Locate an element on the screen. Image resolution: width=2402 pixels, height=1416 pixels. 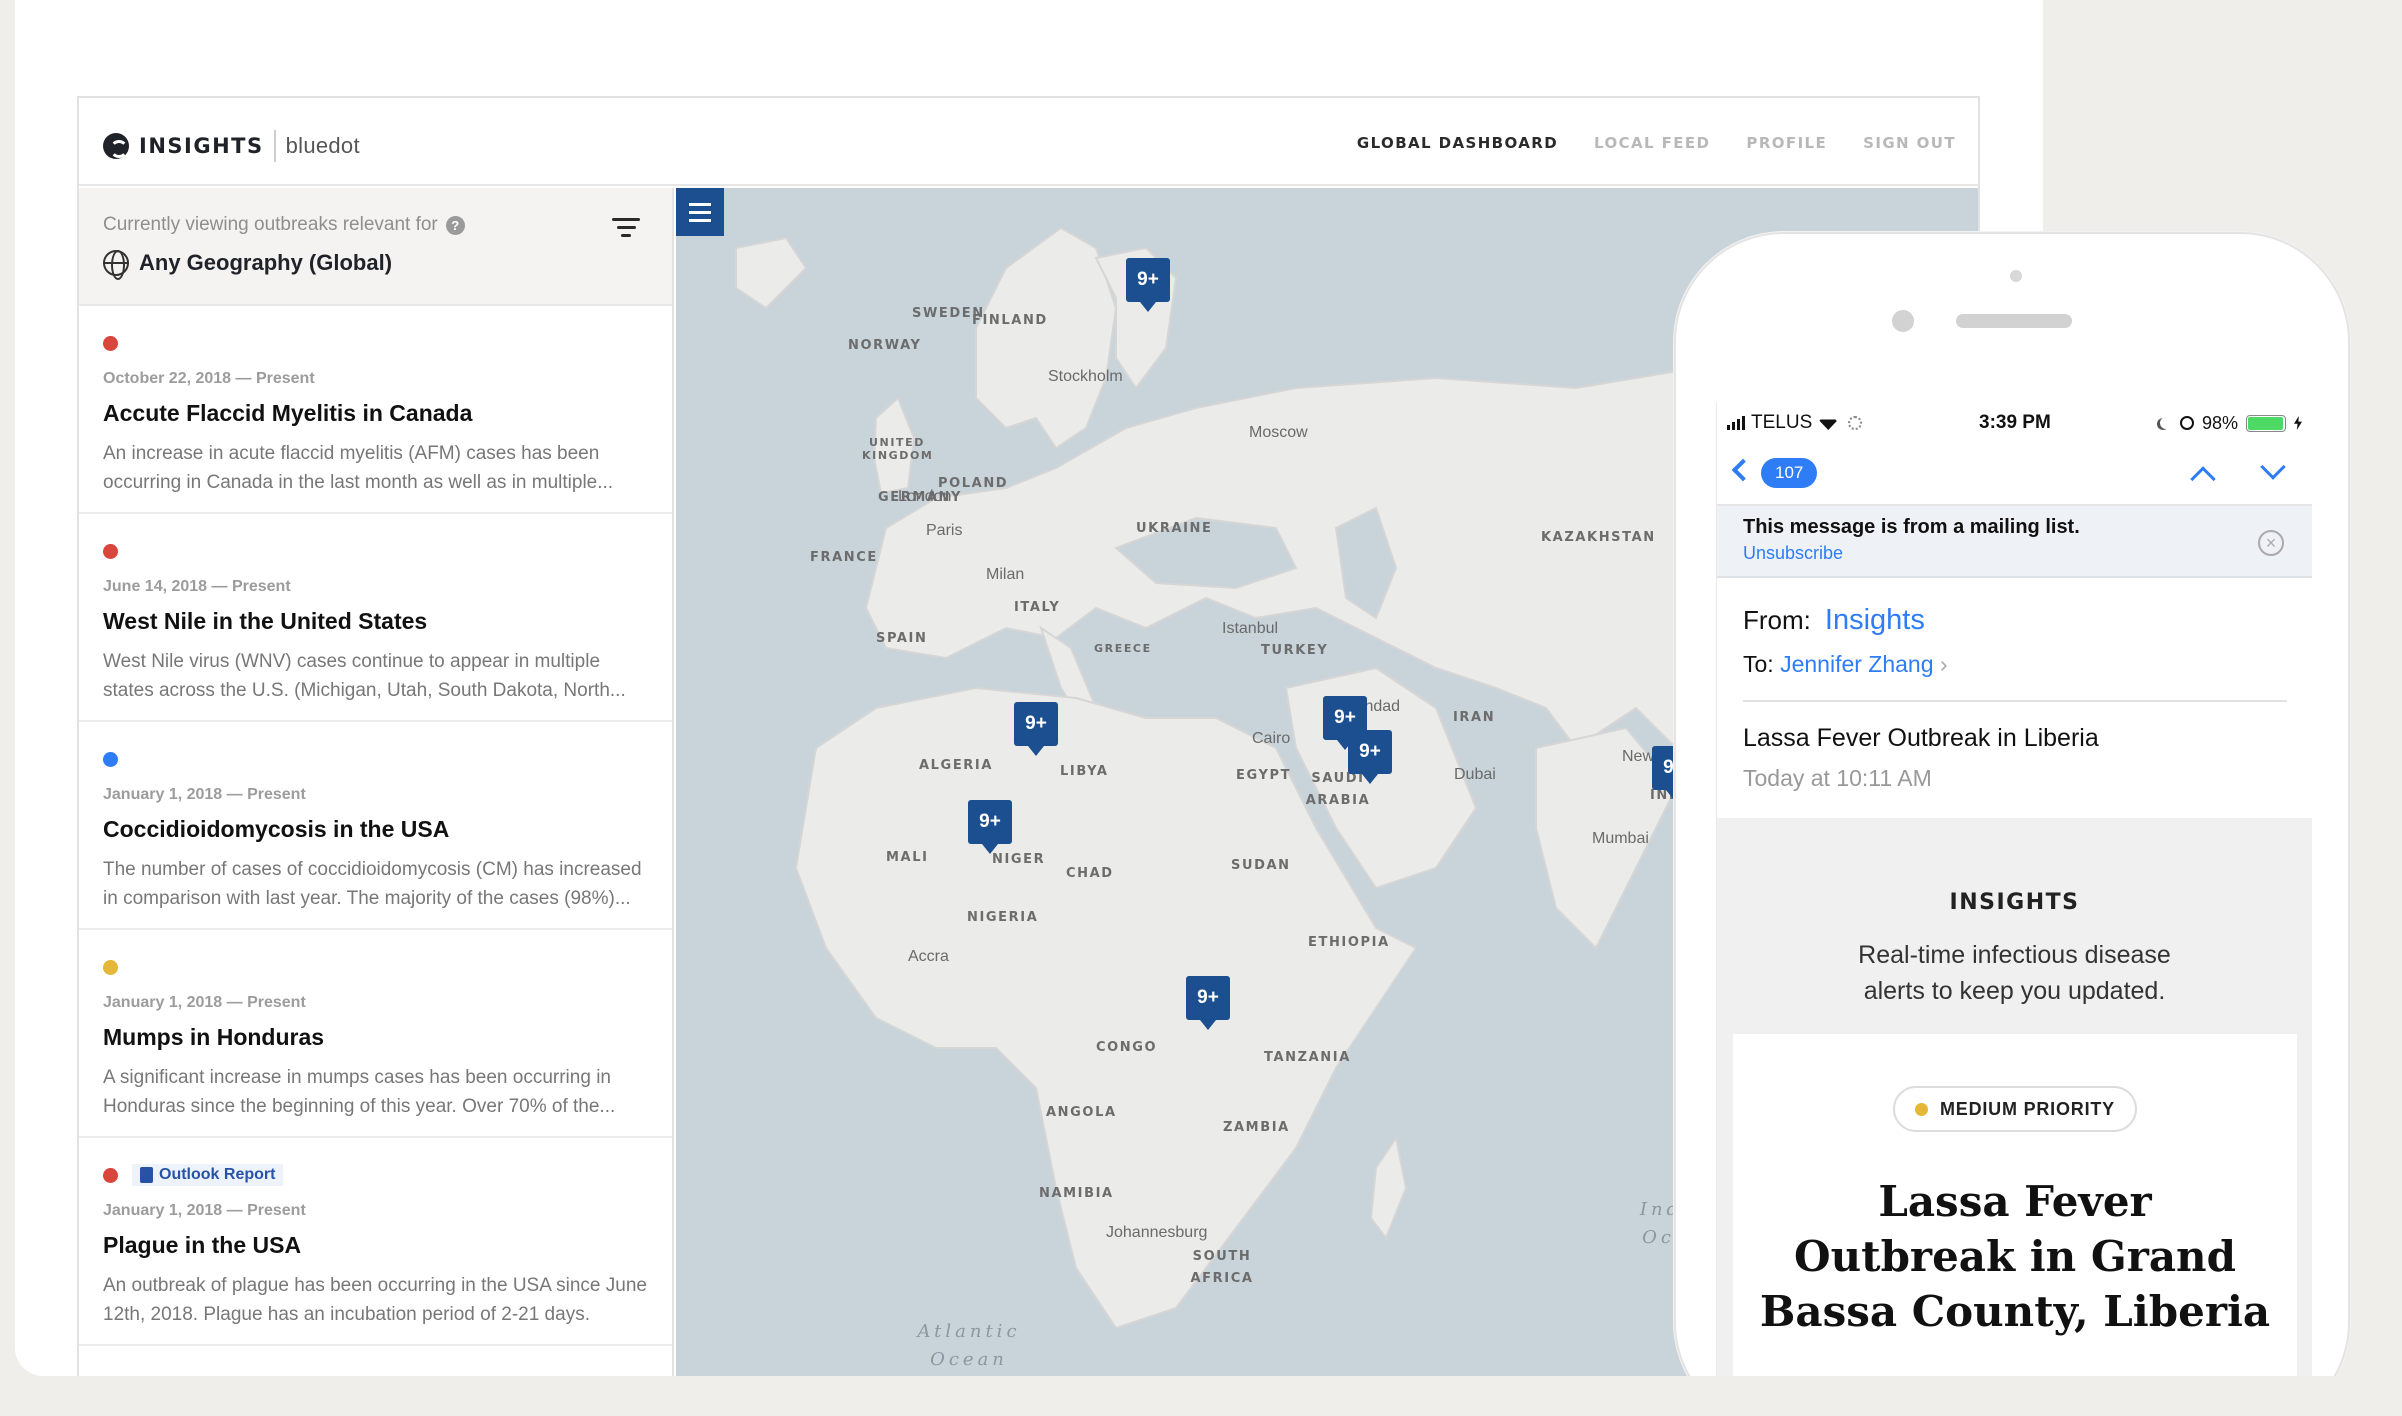
map-city-label: Dubai is located at coordinates (1475, 774).